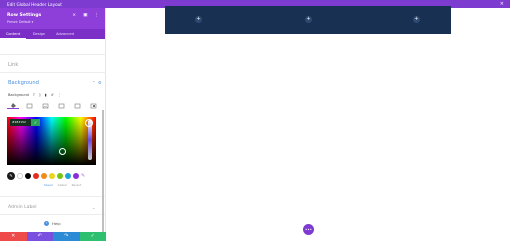 This screenshot has width=510, height=241. I want to click on filter-global: Global, so click(62, 185).